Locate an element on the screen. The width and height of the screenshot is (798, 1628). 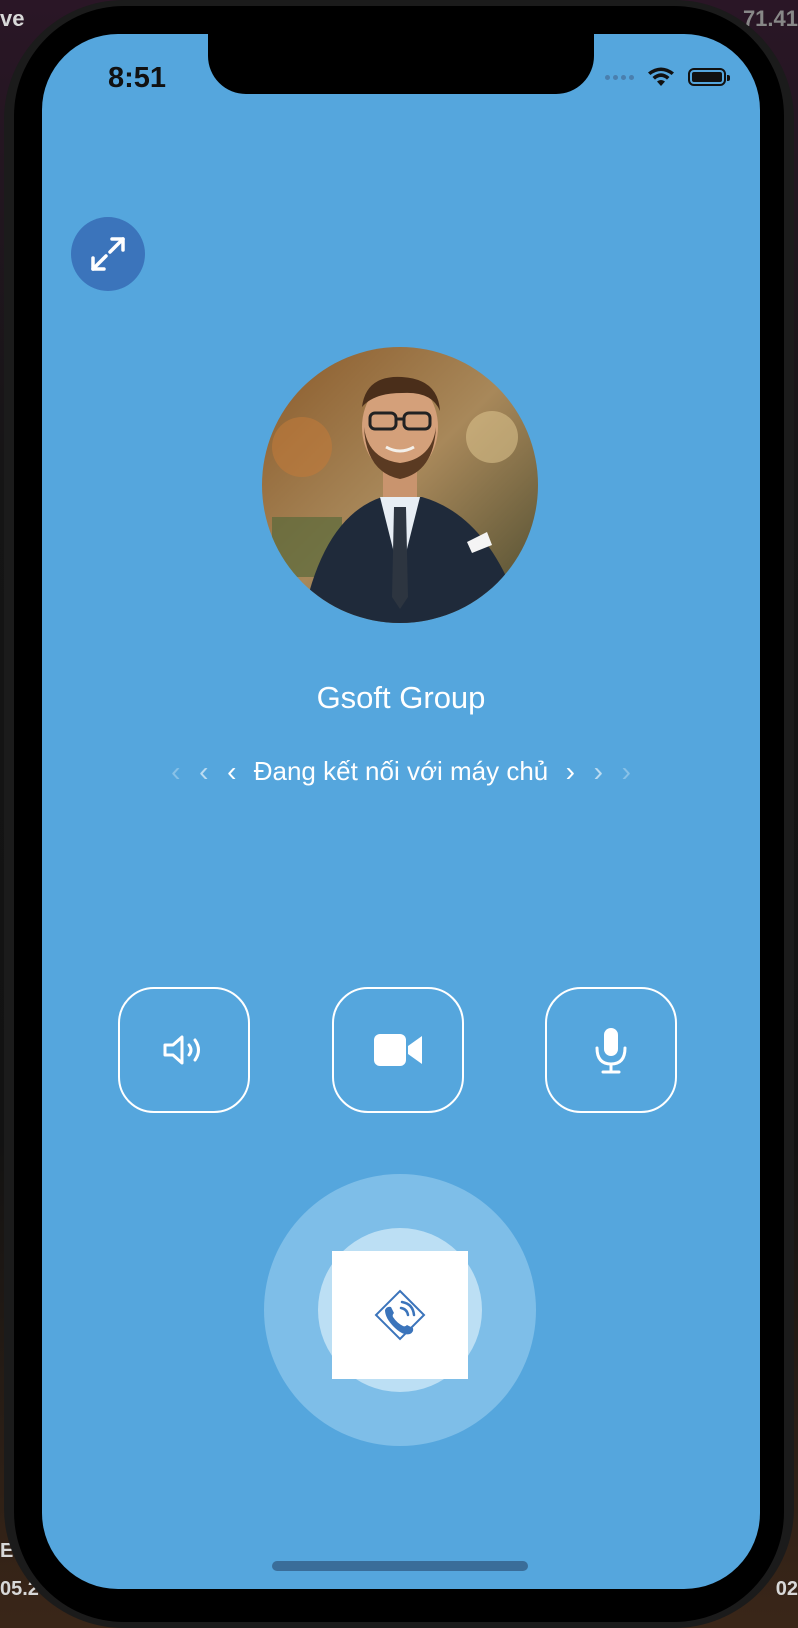
wifi-icon is located at coordinates (661, 76).